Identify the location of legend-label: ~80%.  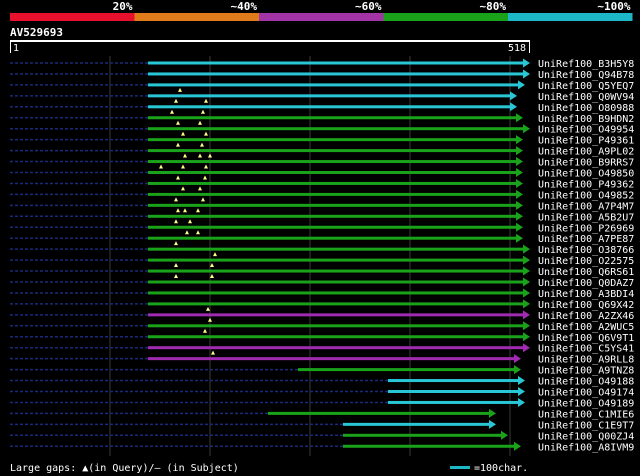
(493, 6).